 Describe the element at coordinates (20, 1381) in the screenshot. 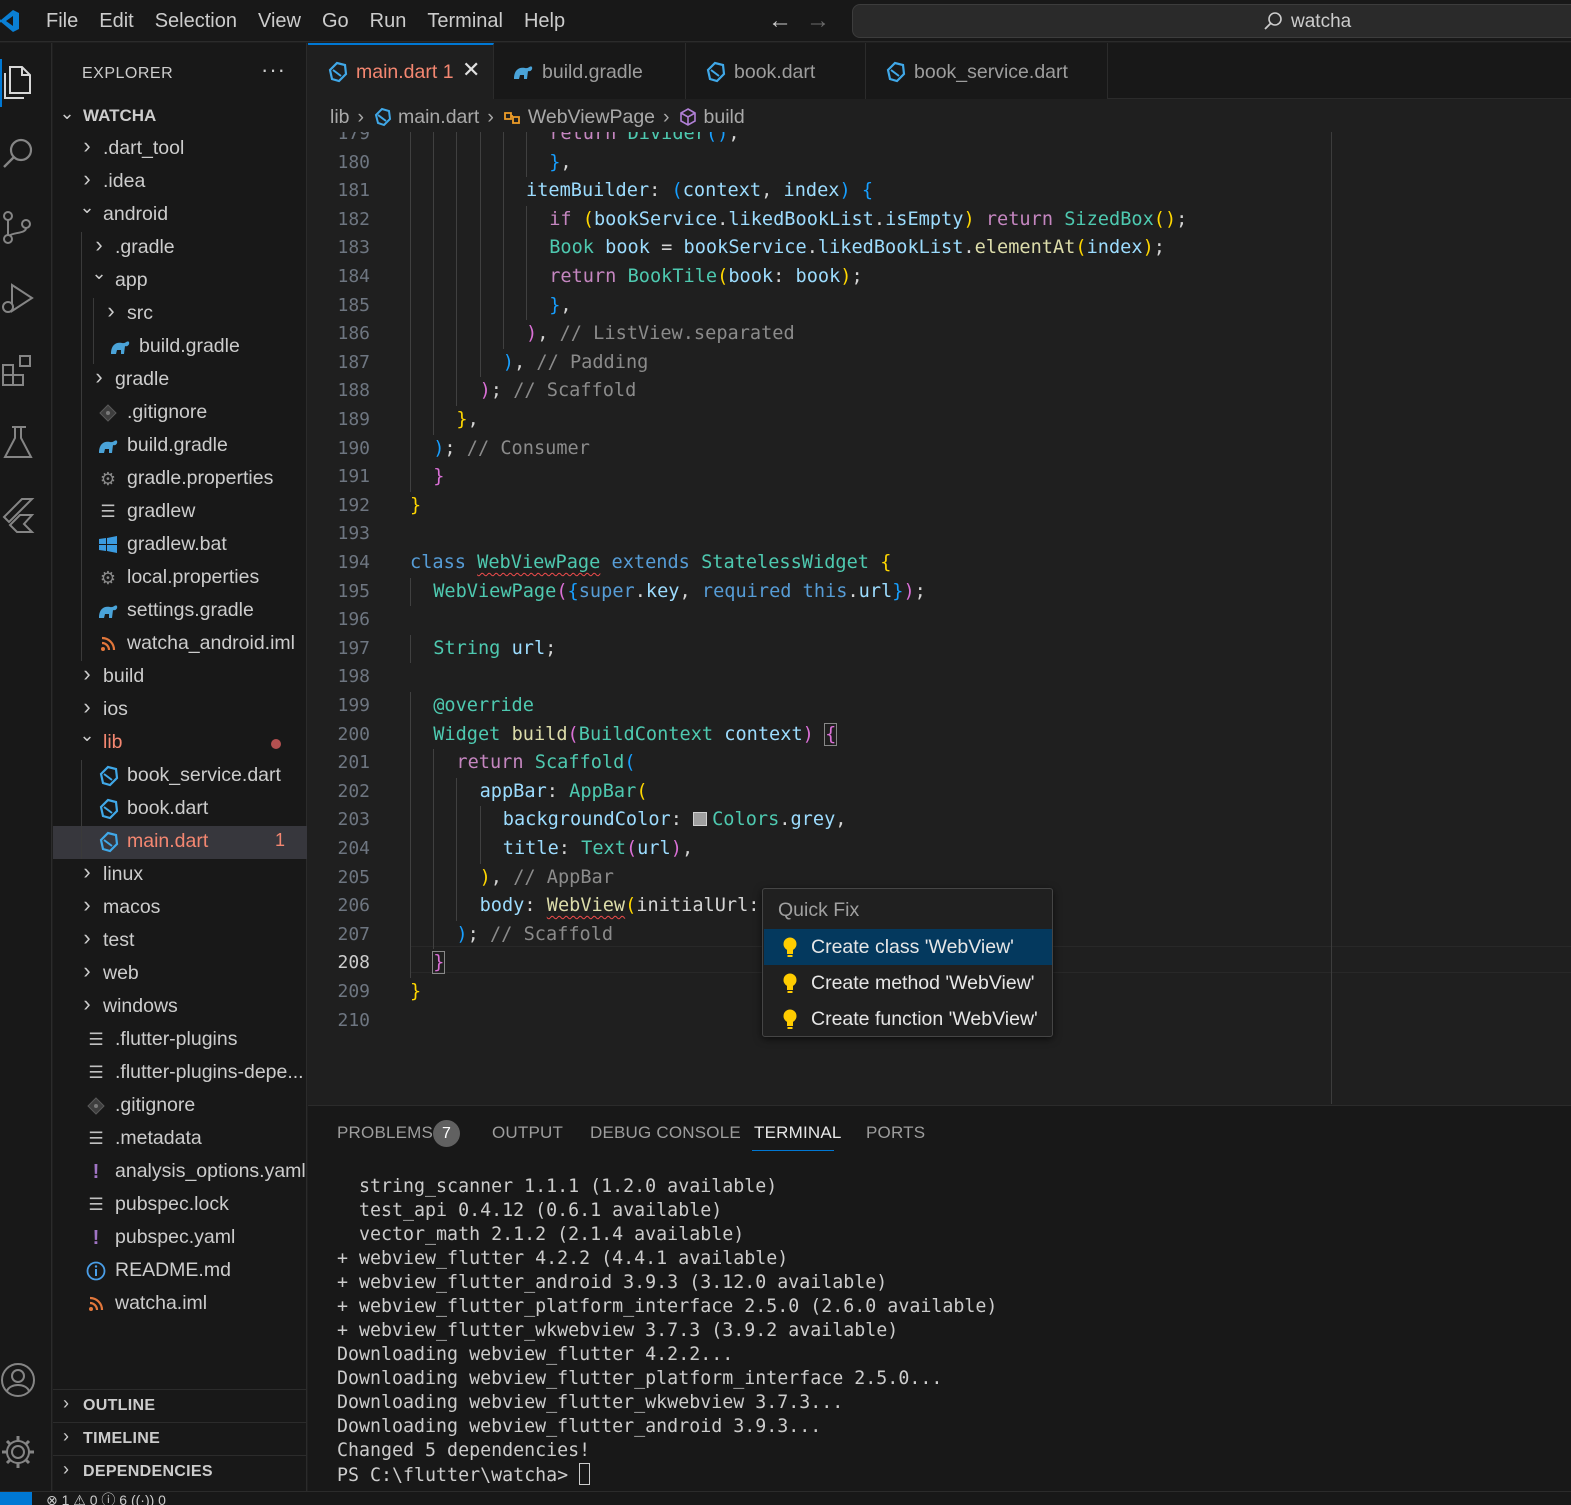

I see `account-icon` at that location.